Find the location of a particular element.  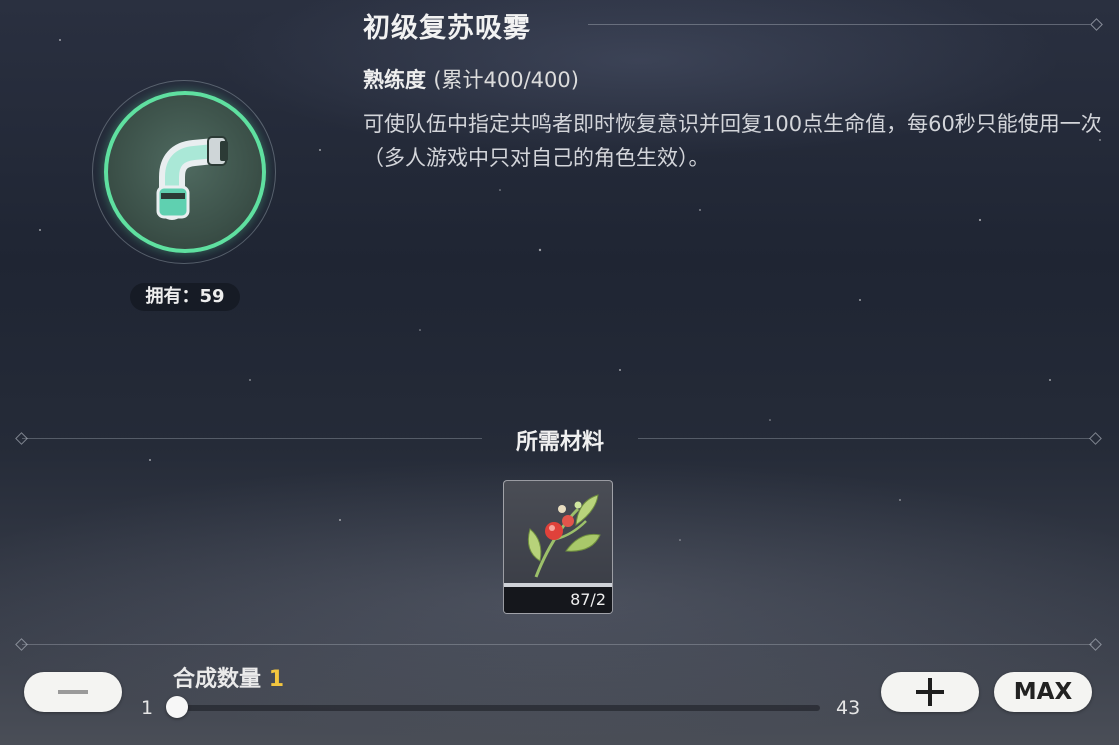

title-divider is located at coordinates (839, 24).